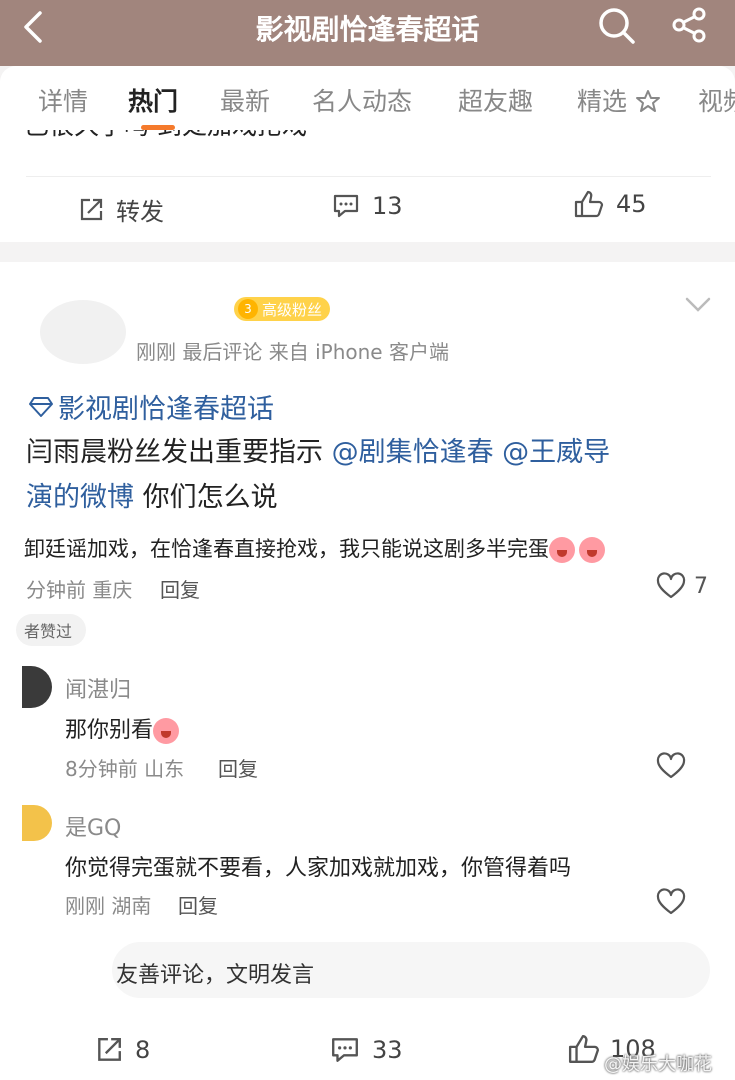 This screenshot has height=1080, width=735. I want to click on comment-text-row: 卸廷谣加戏，在恰逢春直接抢戏，我只能说这剧多半完蛋, so click(314, 548).